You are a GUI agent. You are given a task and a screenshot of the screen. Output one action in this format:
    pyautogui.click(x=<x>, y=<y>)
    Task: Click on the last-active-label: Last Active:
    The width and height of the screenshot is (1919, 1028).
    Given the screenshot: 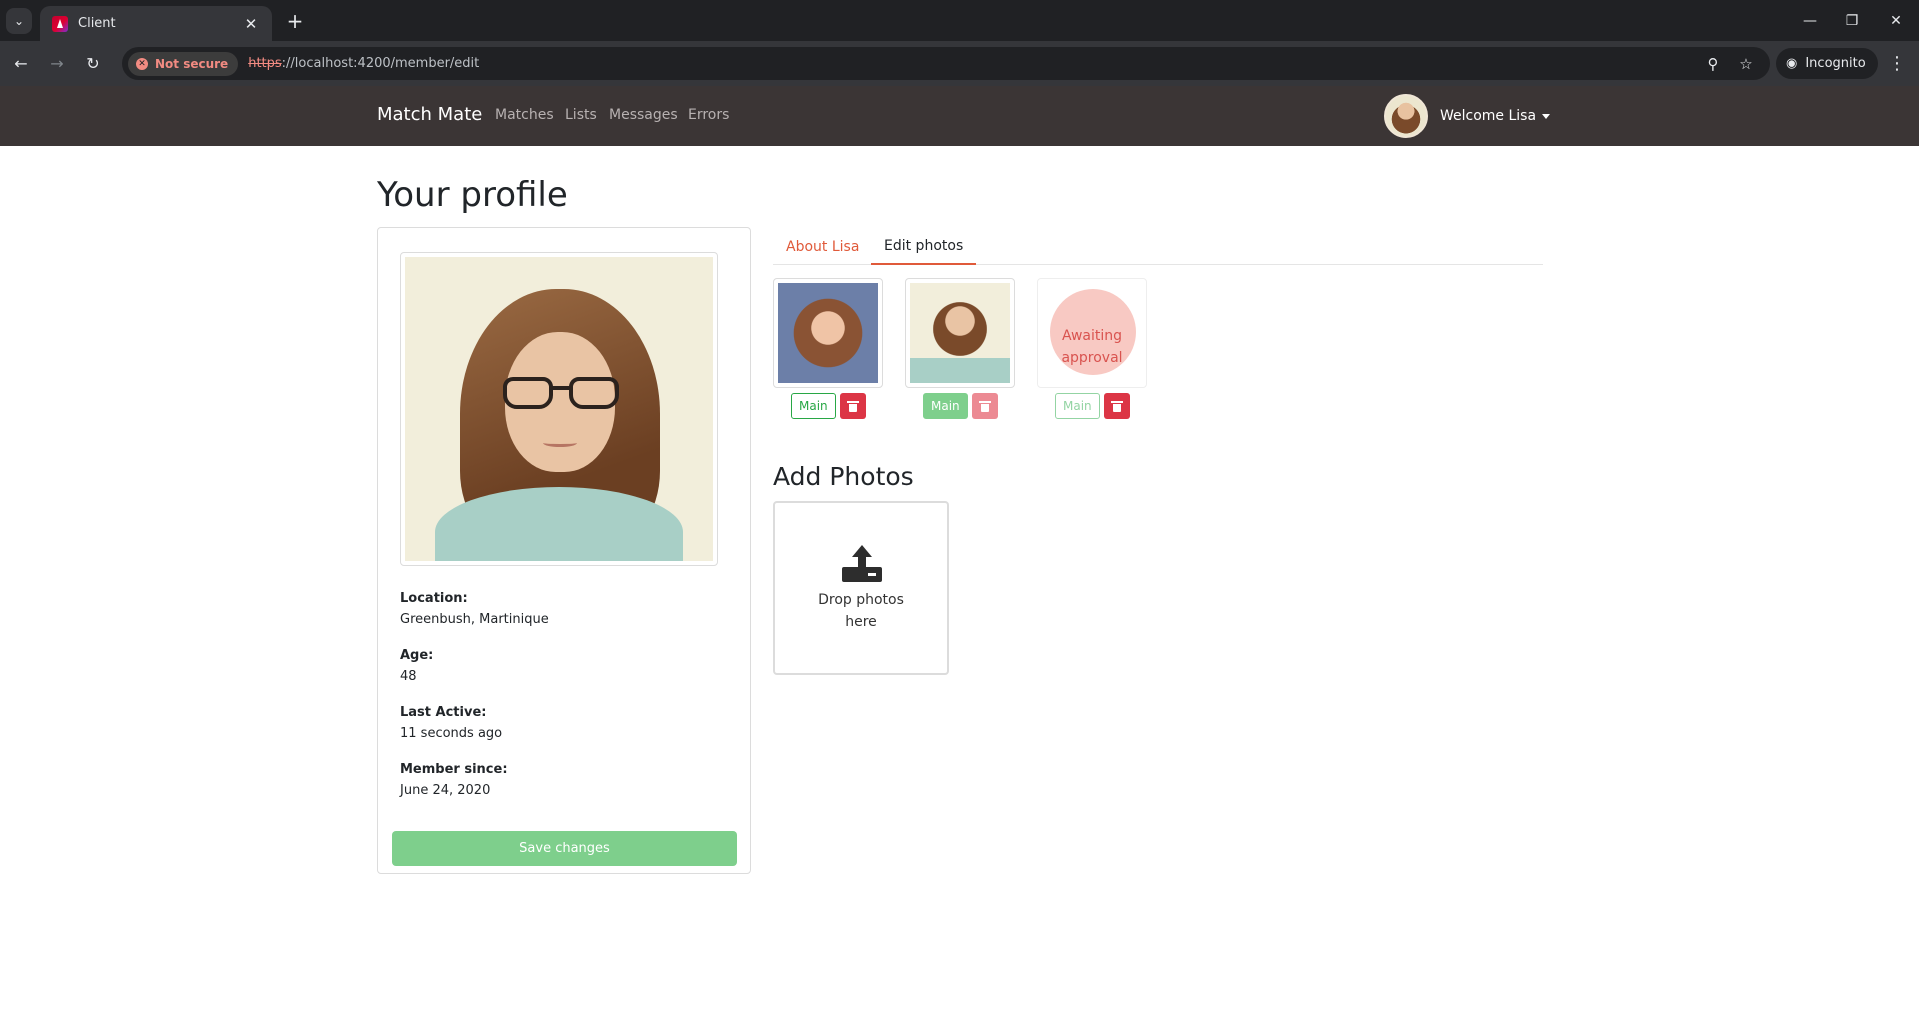 What is the action you would take?
    pyautogui.click(x=443, y=712)
    